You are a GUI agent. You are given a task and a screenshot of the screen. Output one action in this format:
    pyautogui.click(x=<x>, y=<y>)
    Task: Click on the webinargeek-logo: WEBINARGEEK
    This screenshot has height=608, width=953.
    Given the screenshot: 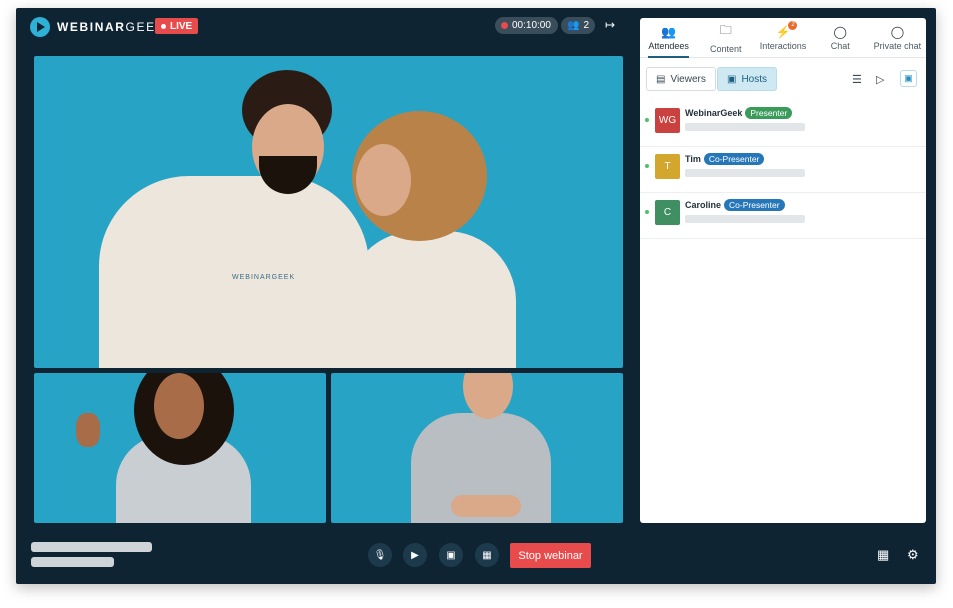 What is the action you would take?
    pyautogui.click(x=97, y=27)
    